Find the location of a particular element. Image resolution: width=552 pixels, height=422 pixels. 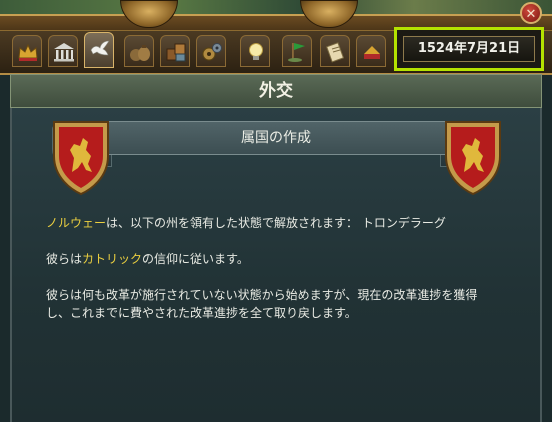

tab-government is located at coordinates (63, 51).